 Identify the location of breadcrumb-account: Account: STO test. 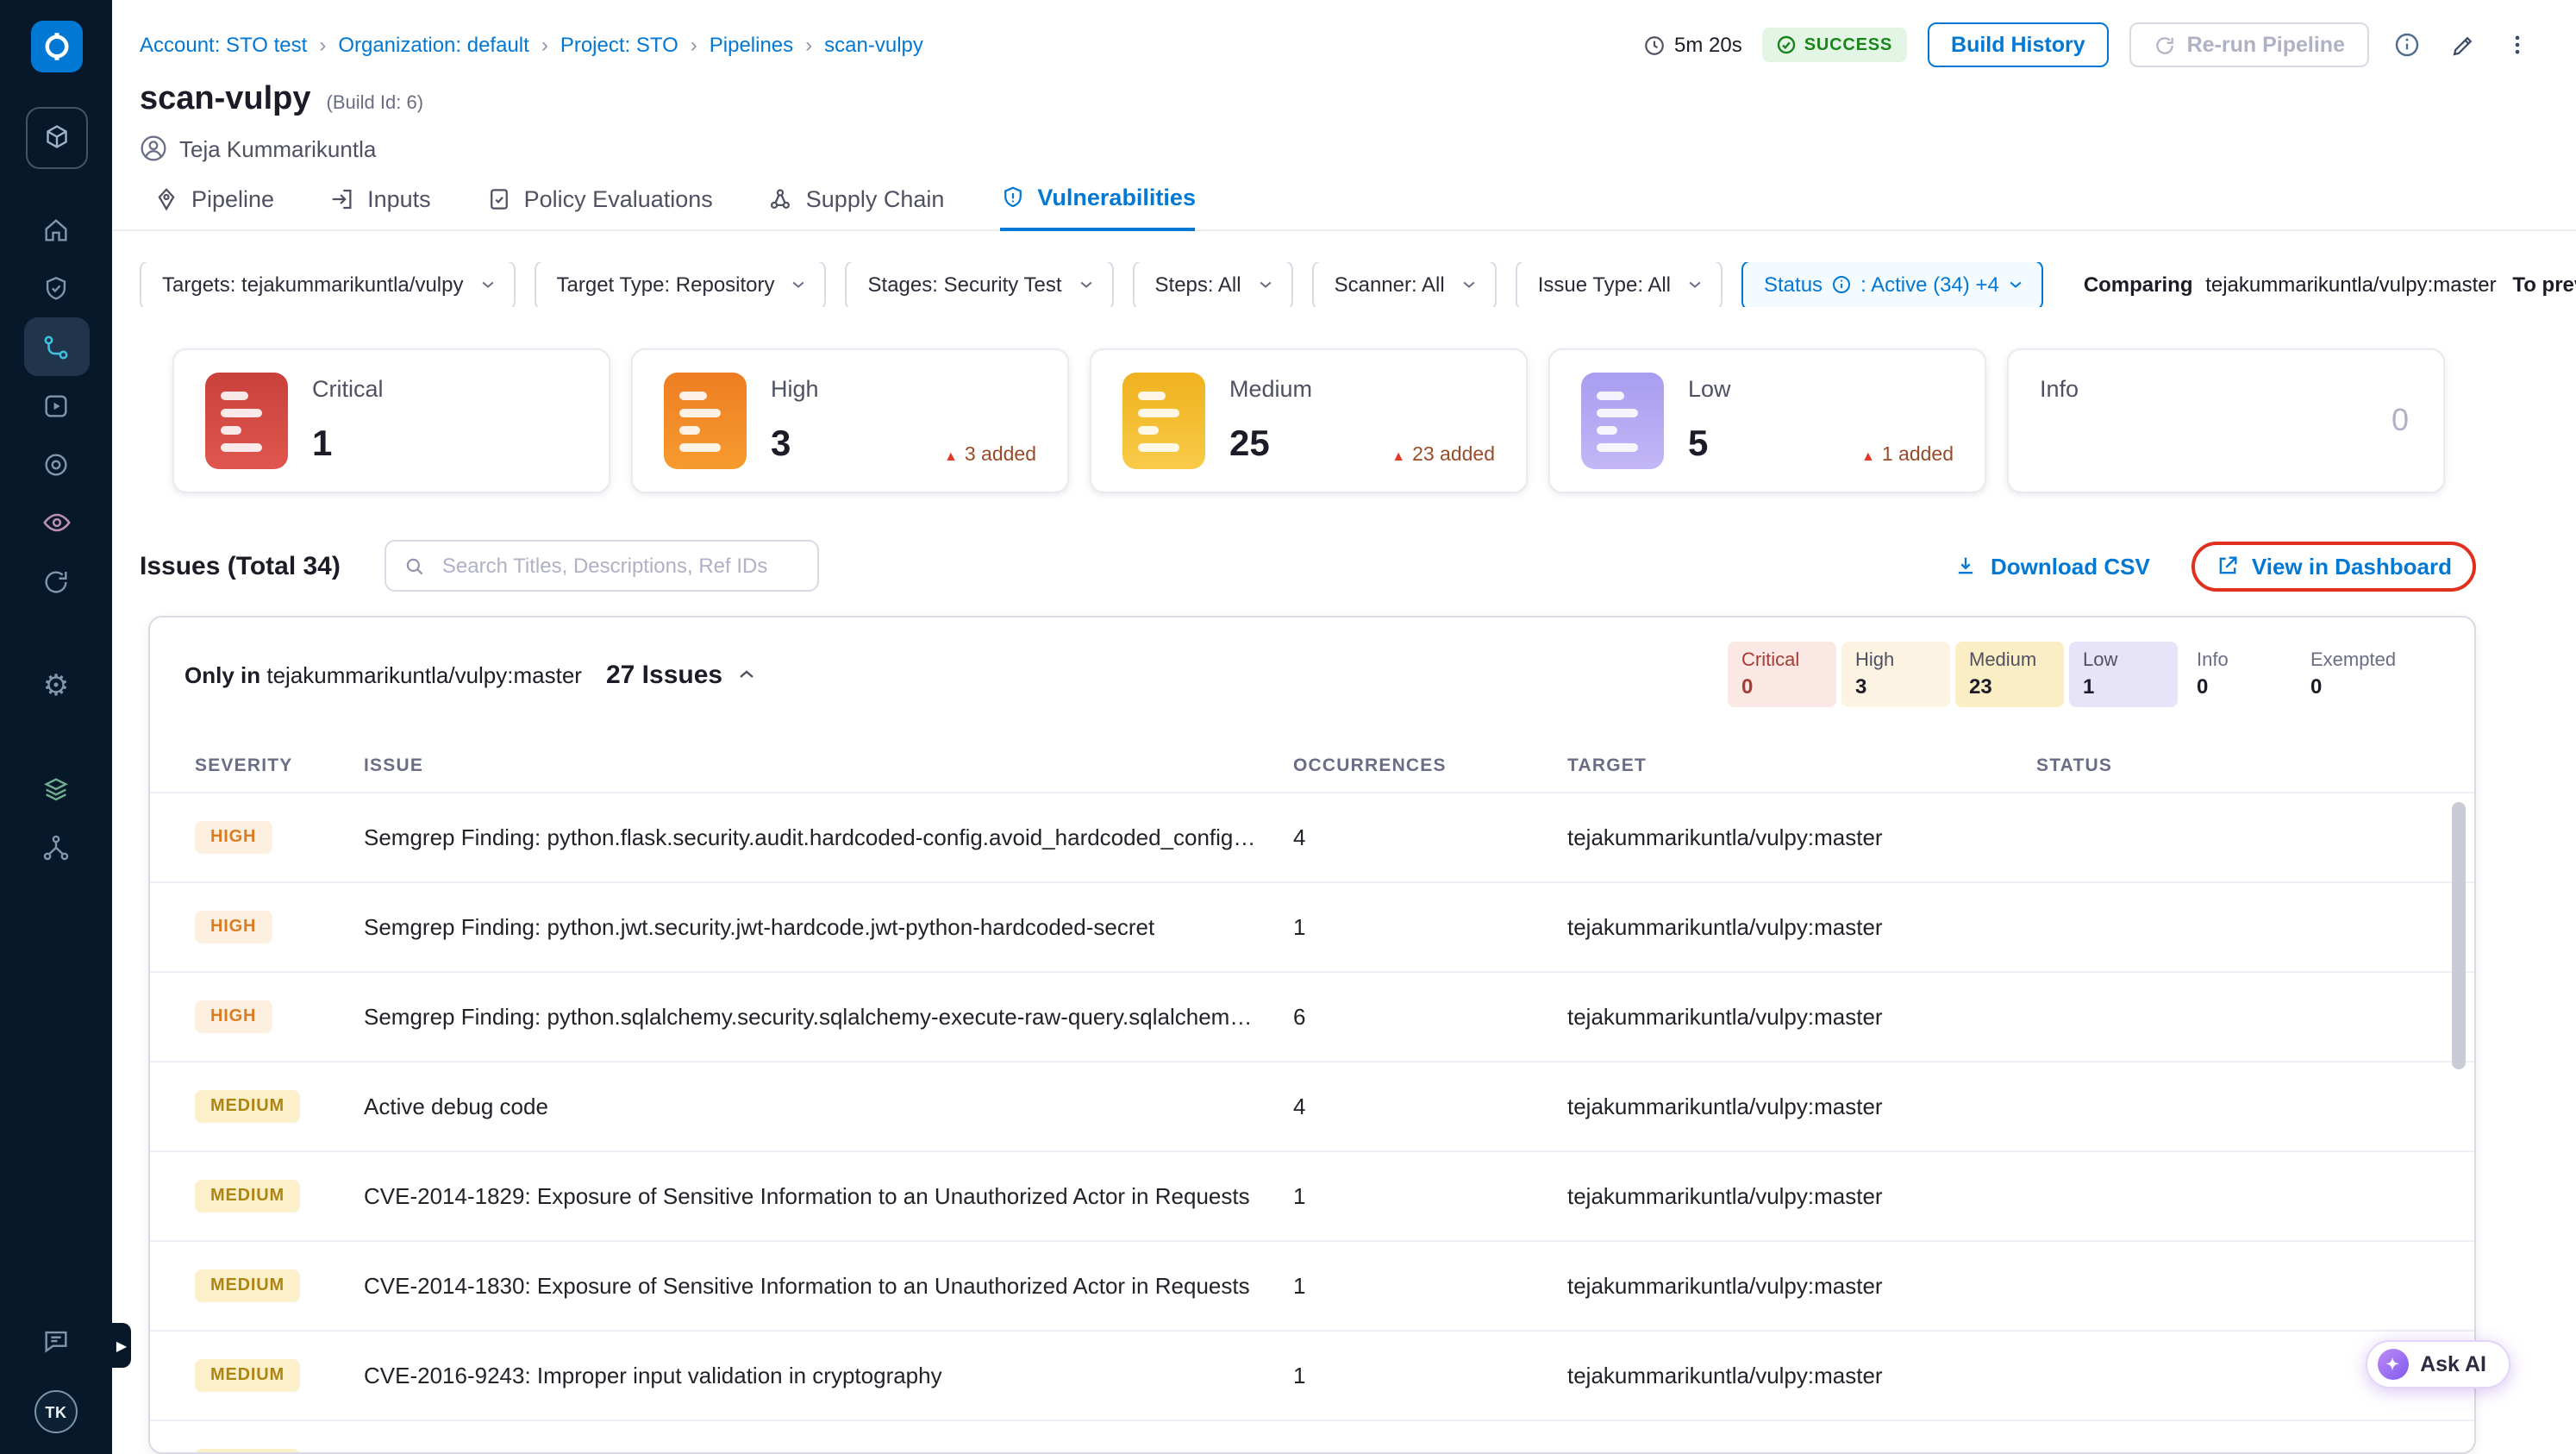
(239, 45).